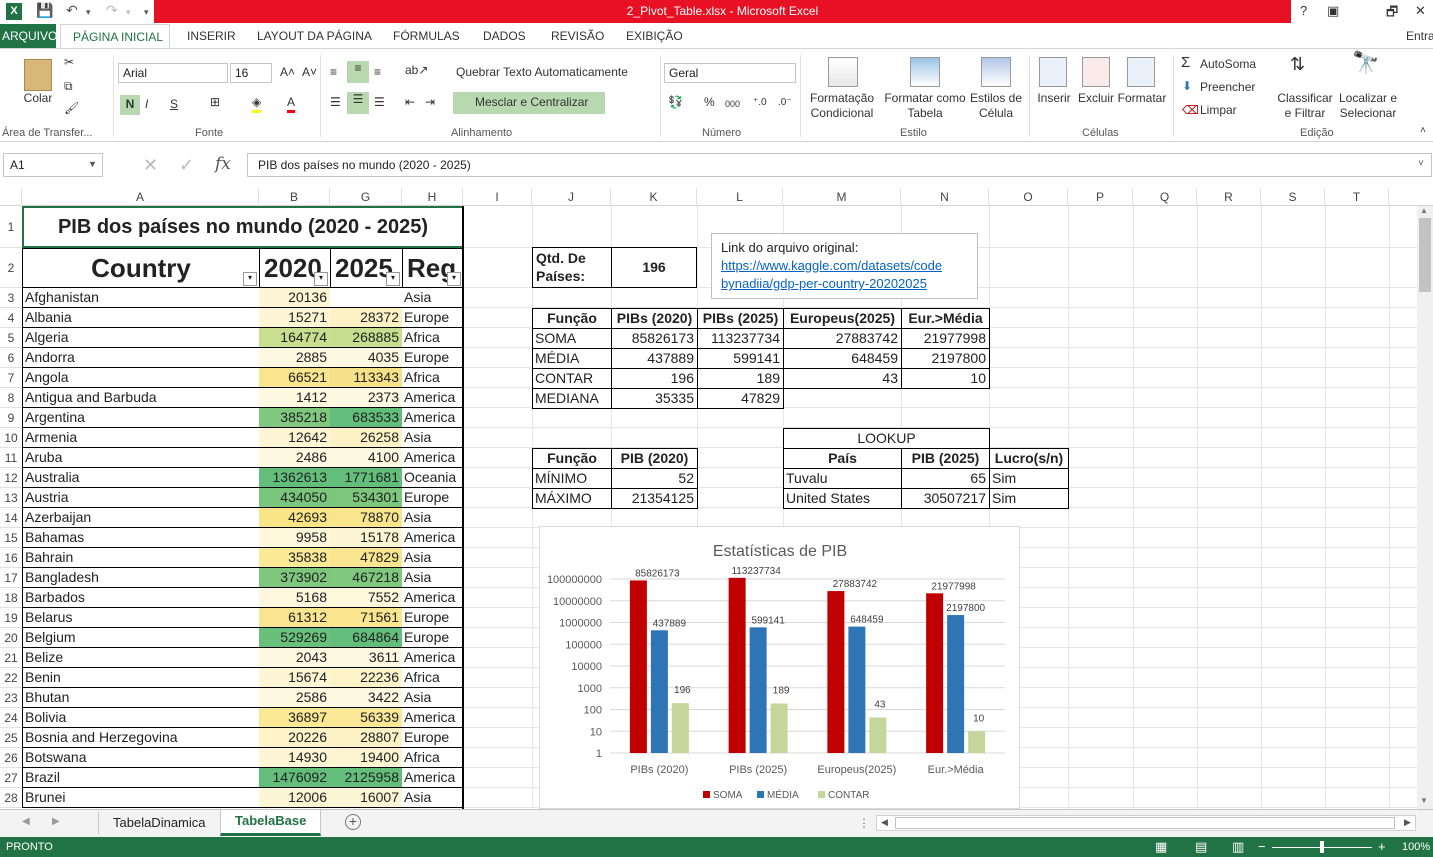 The image size is (1433, 857). I want to click on gdp-2020-cell: 2586, so click(295, 698).